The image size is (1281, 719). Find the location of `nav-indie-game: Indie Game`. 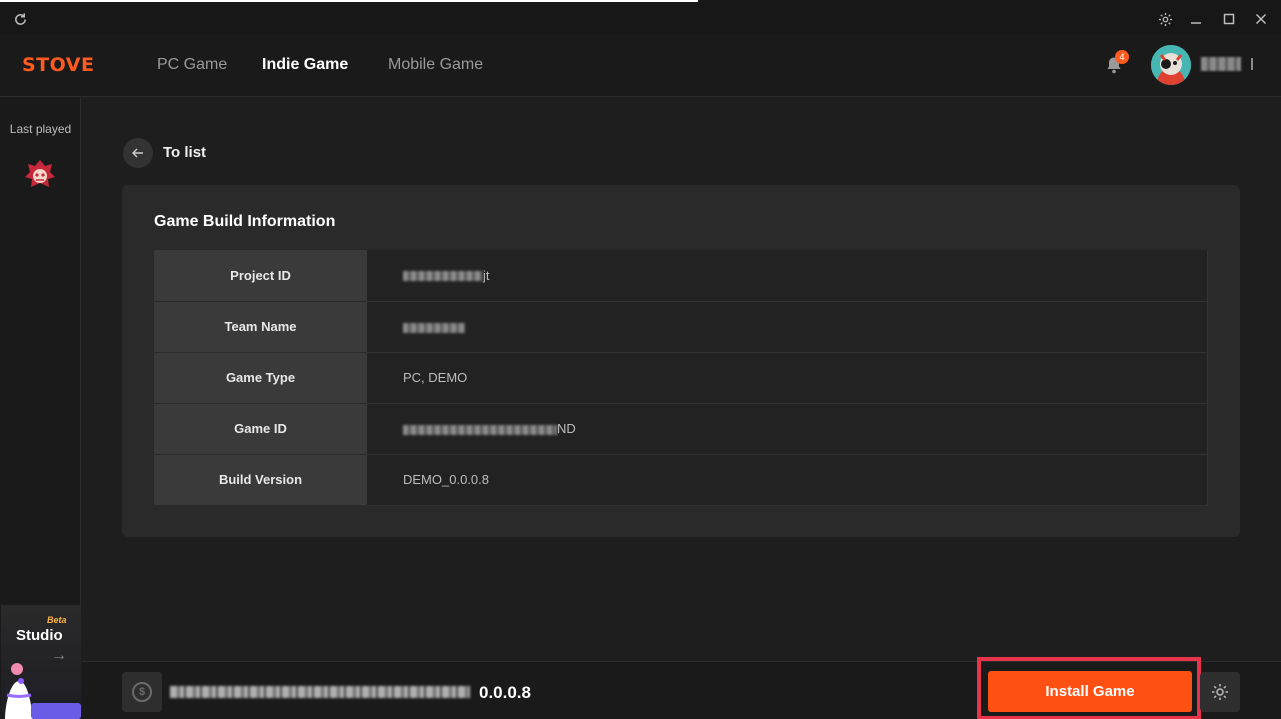

nav-indie-game: Indie Game is located at coordinates (305, 65).